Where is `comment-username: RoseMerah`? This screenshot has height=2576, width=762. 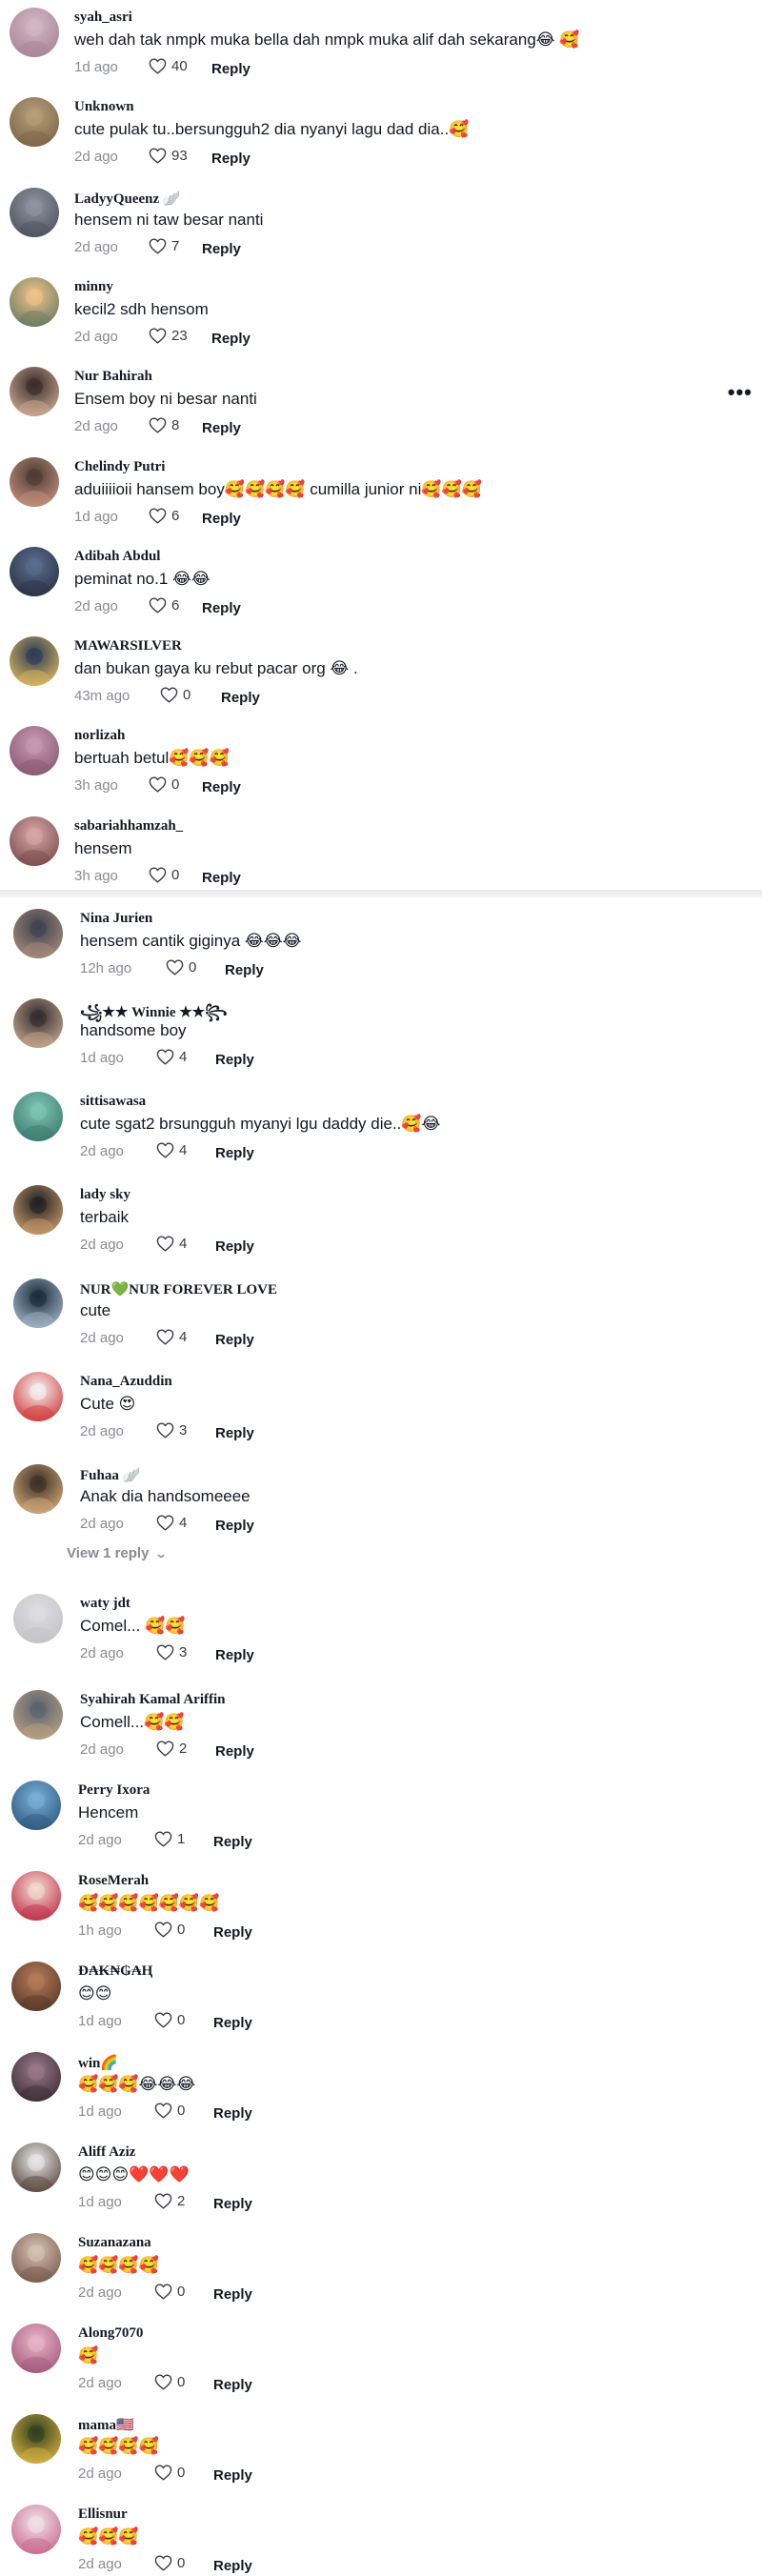
comment-username: RoseMerah is located at coordinates (113, 1881).